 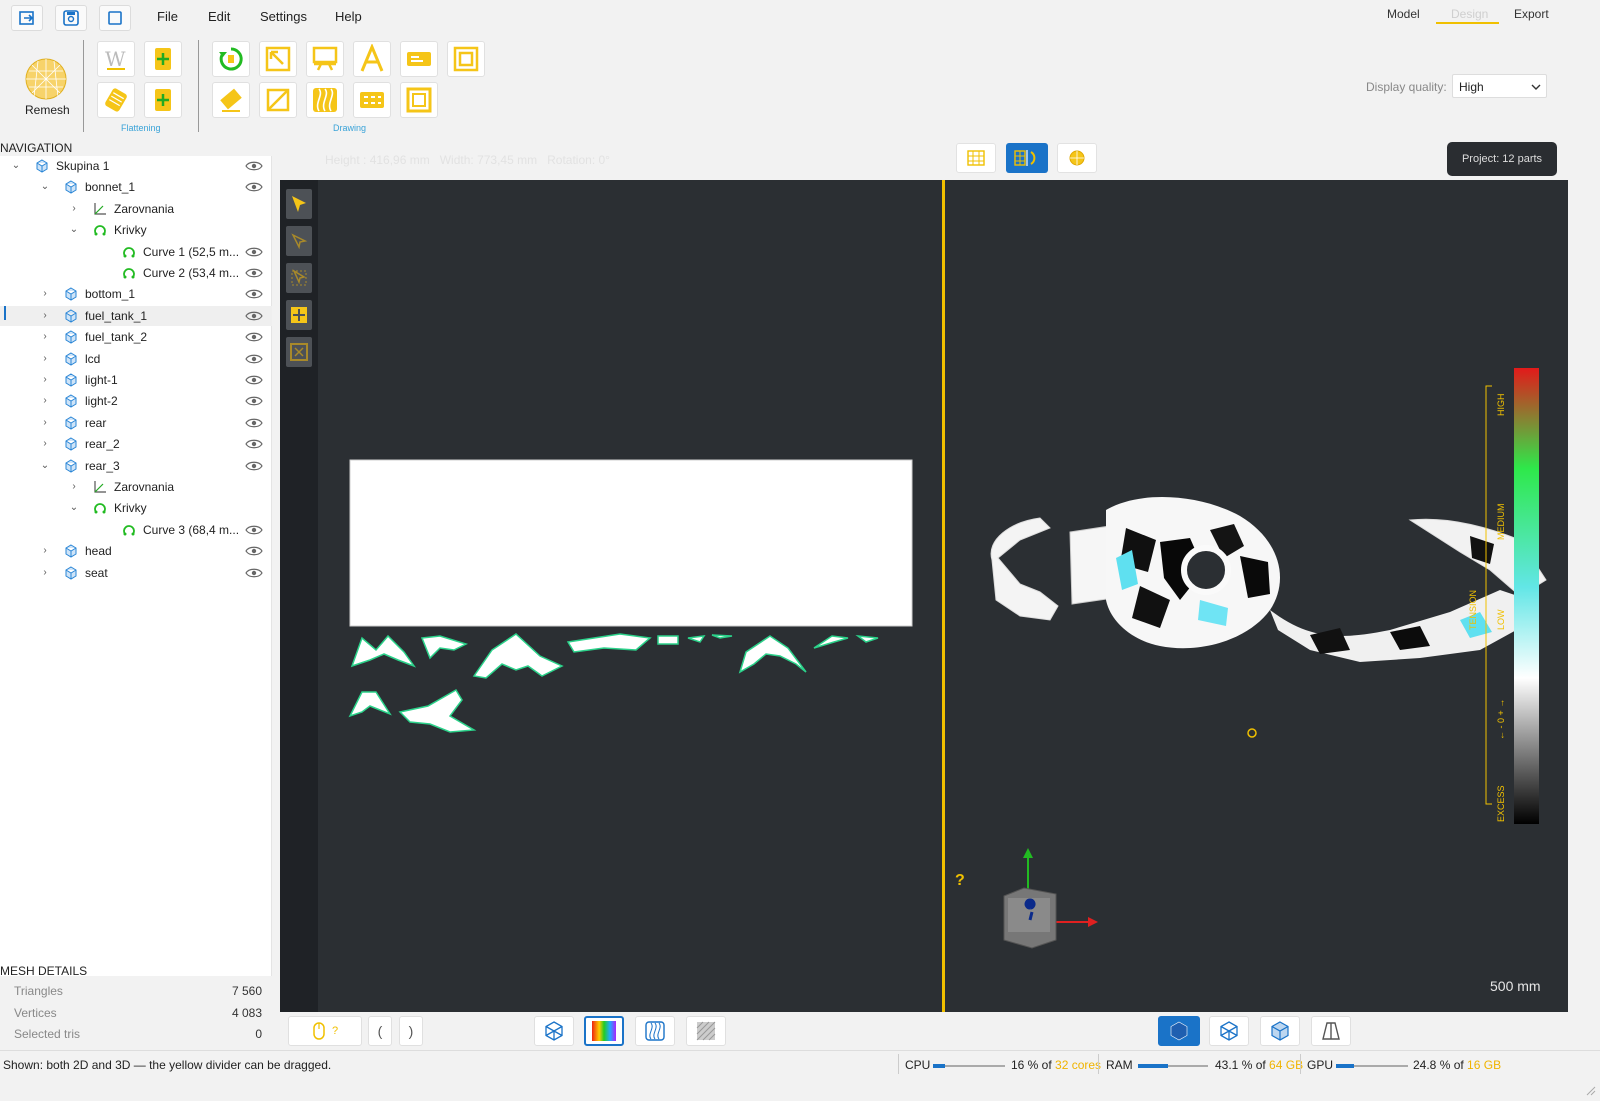 I want to click on solid-view-button, so click(x=1179, y=1031).